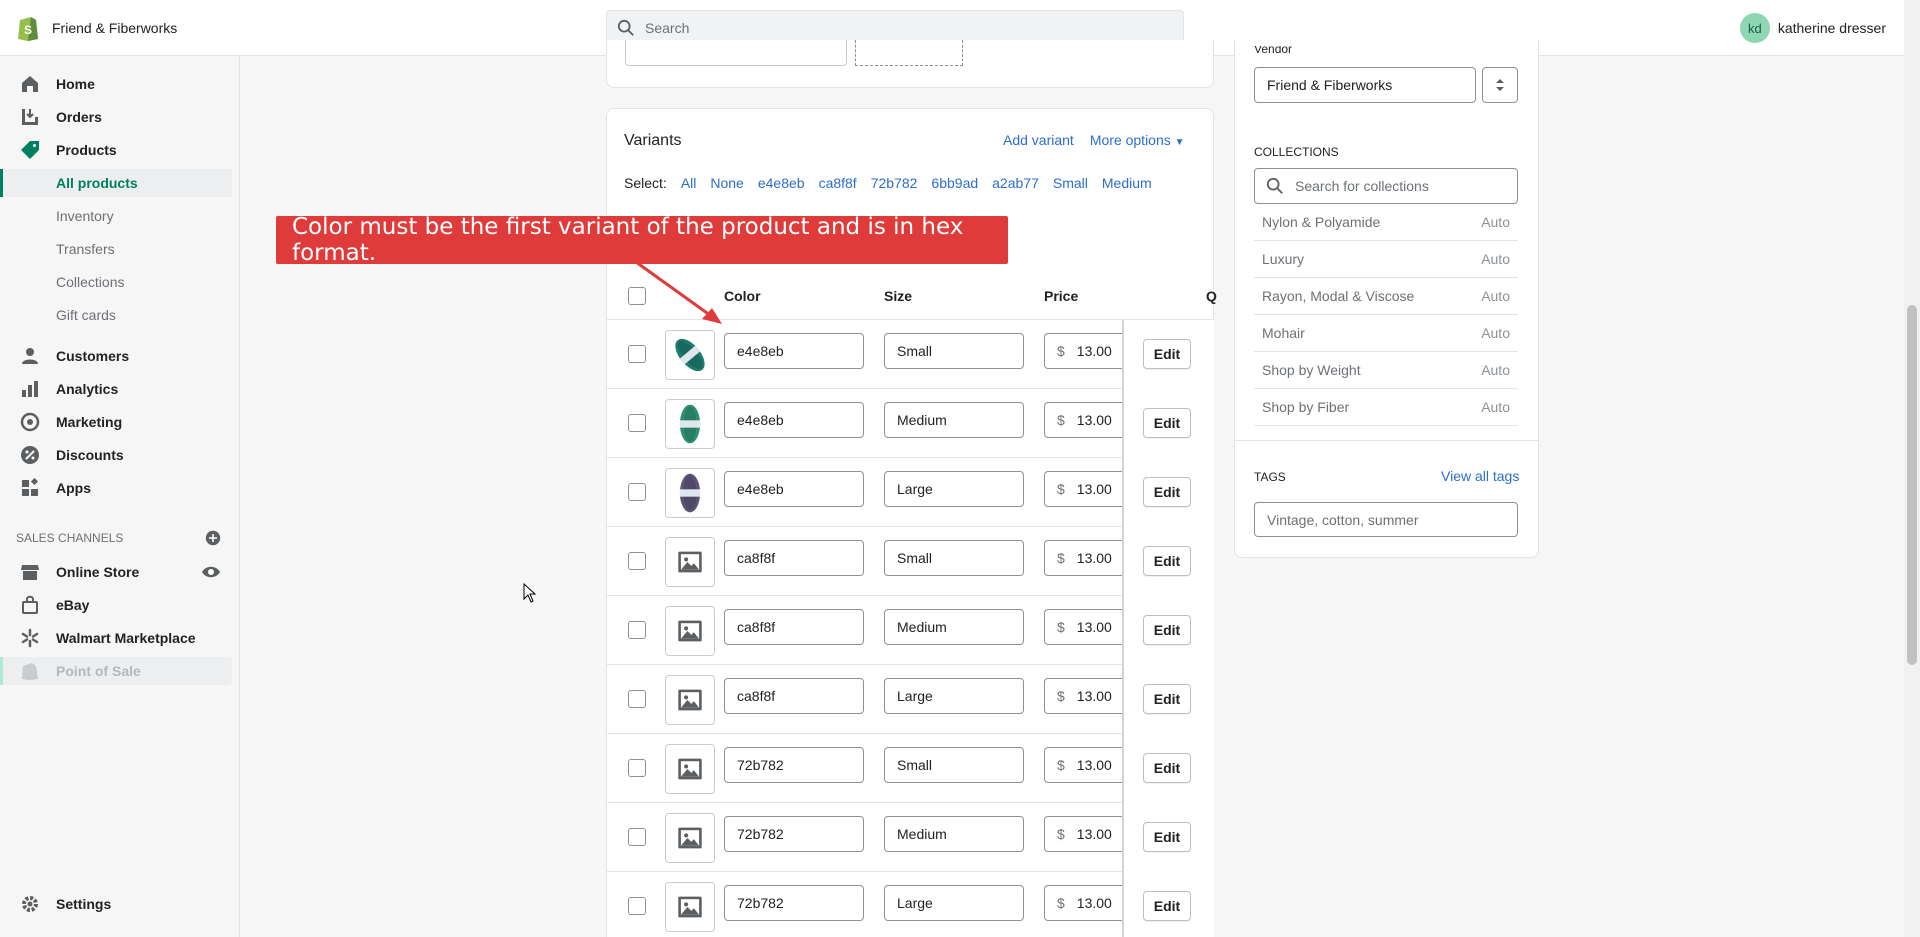  What do you see at coordinates (1015, 183) in the screenshot?
I see `select-a2ab77-link: a2ab77` at bounding box center [1015, 183].